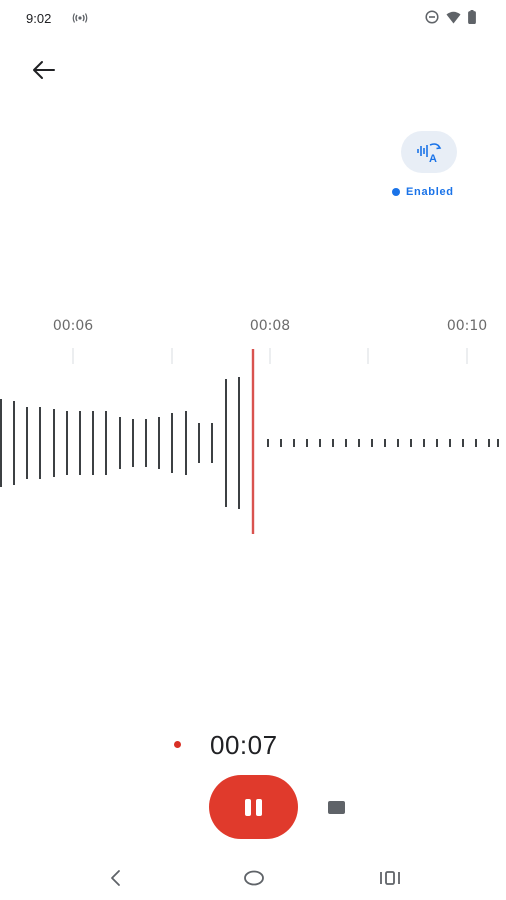 The height and width of the screenshot is (900, 506). Describe the element at coordinates (244, 745) in the screenshot. I see `elapsed-time: 00:07` at that location.